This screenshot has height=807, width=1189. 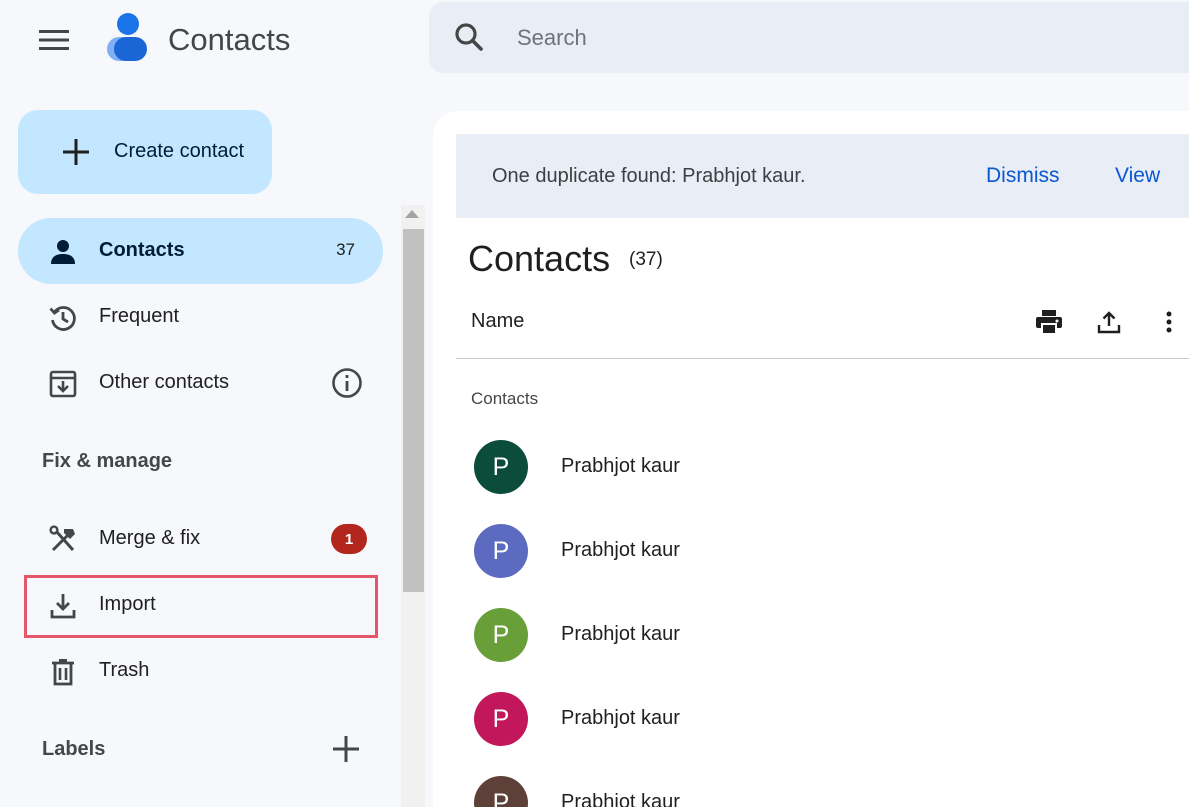 What do you see at coordinates (63, 606) in the screenshot?
I see `download-icon` at bounding box center [63, 606].